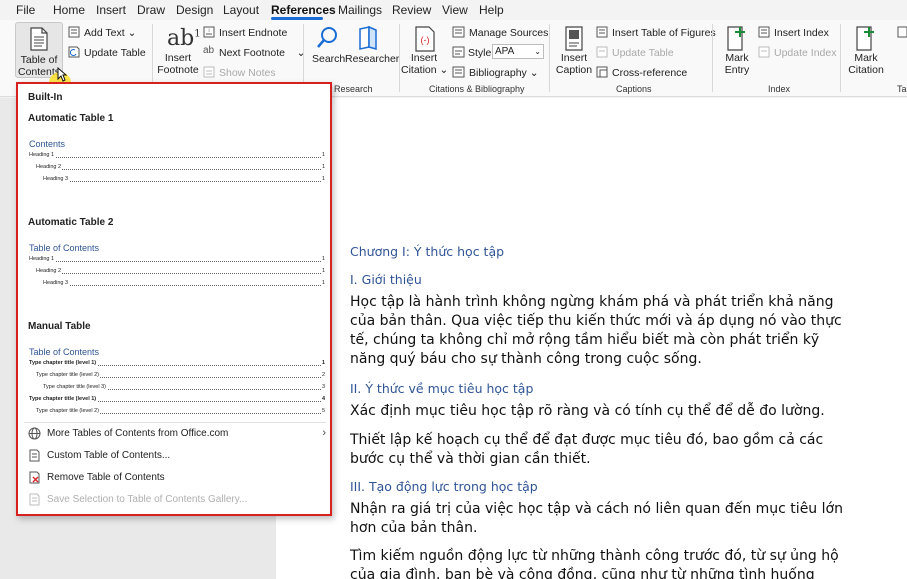 Image resolution: width=907 pixels, height=579 pixels. I want to click on globe-icon, so click(34, 433).